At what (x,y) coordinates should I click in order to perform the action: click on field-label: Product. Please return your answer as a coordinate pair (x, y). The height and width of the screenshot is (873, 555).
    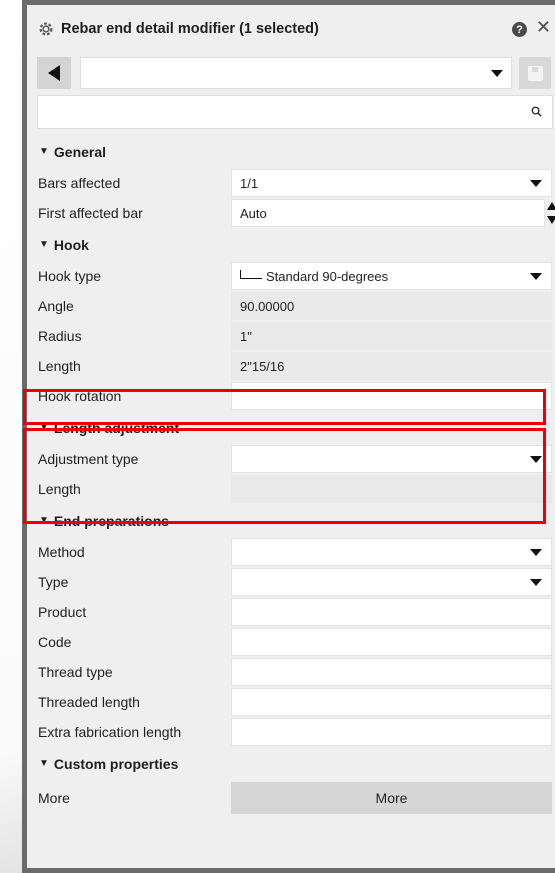
    Looking at the image, I should click on (62, 612).